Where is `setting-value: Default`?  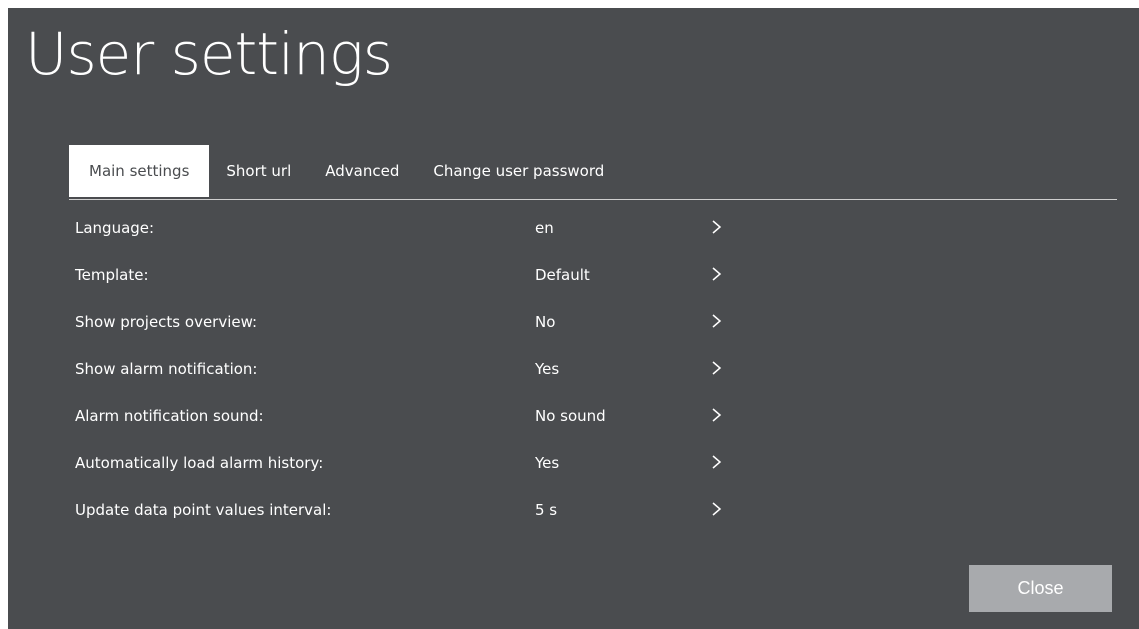
setting-value: Default is located at coordinates (562, 275).